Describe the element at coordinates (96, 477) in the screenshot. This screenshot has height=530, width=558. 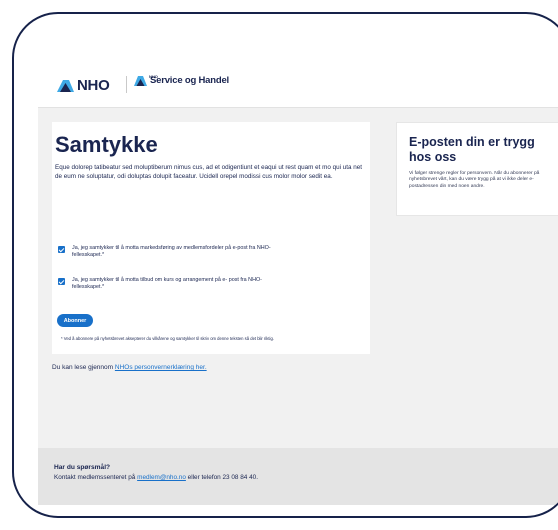
I see `footer-prefix: Kontakt medlemssenteret på` at that location.